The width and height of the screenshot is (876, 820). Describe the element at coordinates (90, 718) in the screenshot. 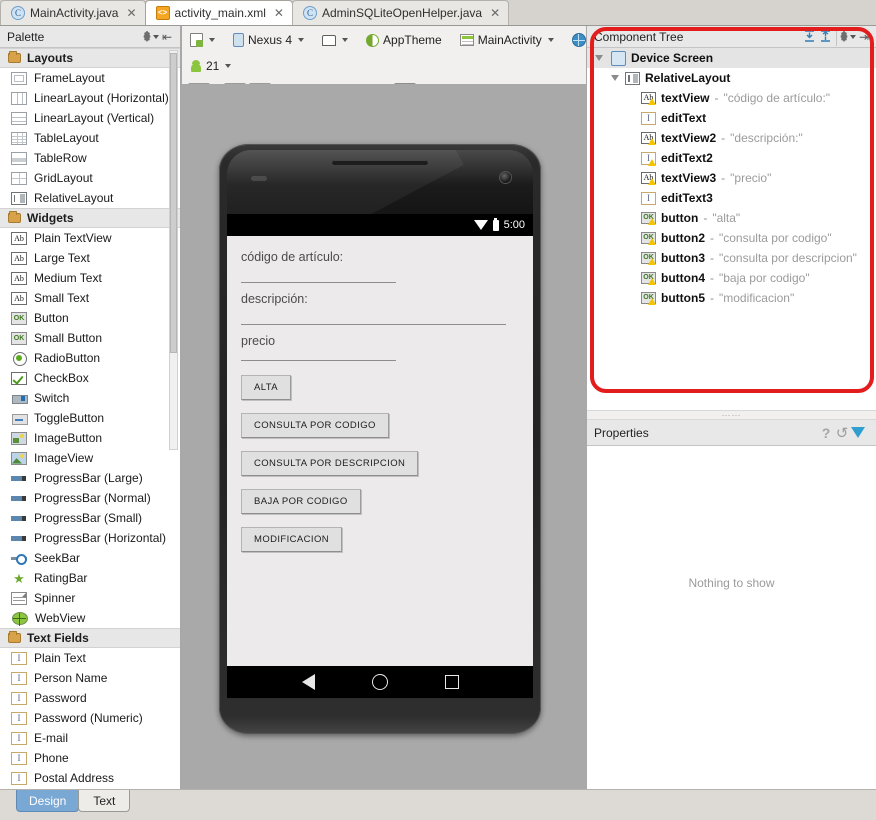

I see `palette-item-password-numeric: I Password (Numeric)` at that location.